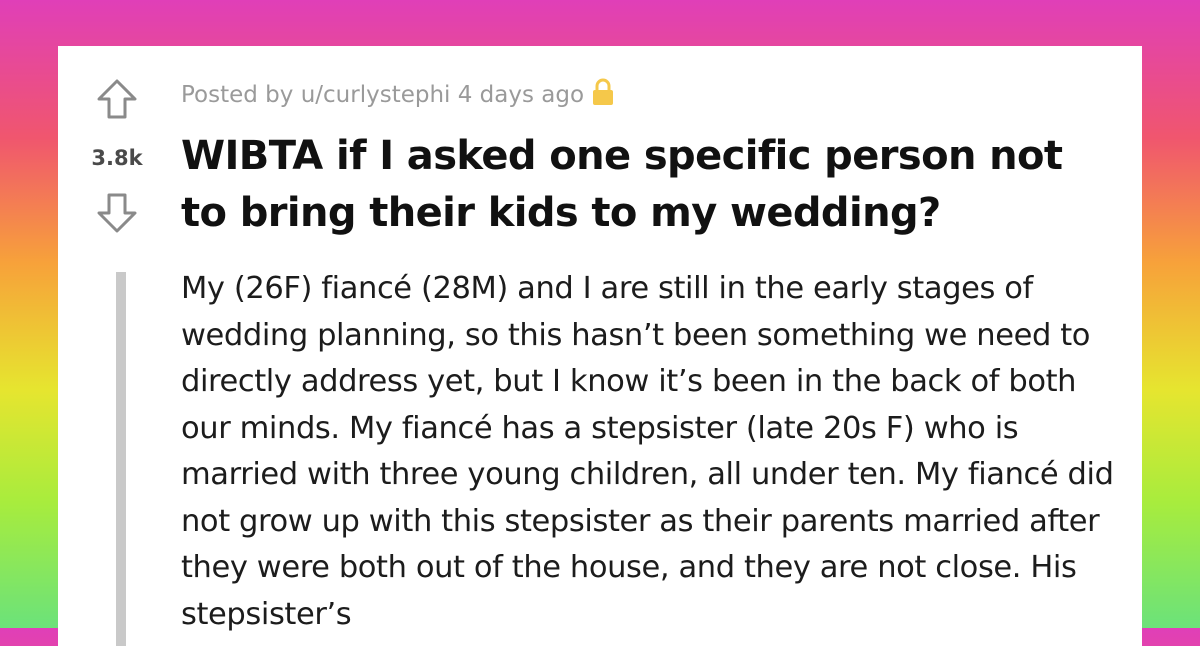  Describe the element at coordinates (117, 213) in the screenshot. I see `downvote-icon` at that location.